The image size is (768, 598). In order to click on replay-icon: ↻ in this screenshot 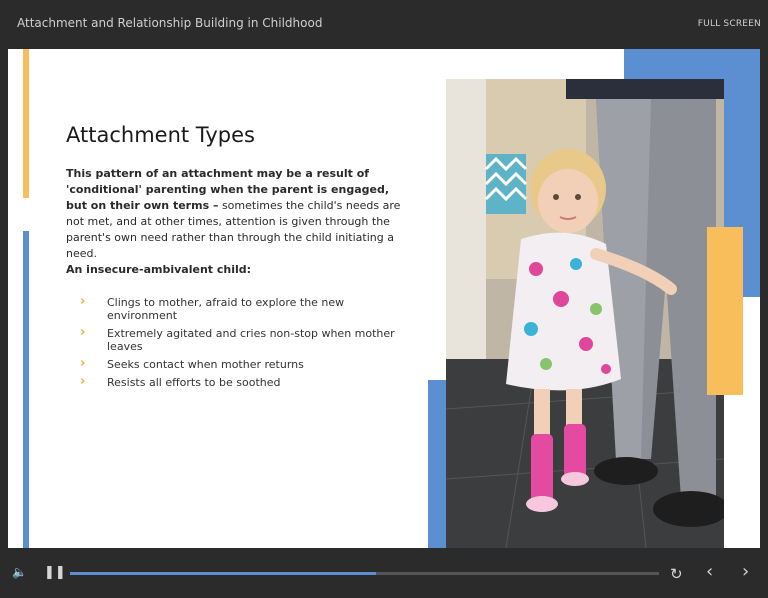, I will do `click(676, 574)`.